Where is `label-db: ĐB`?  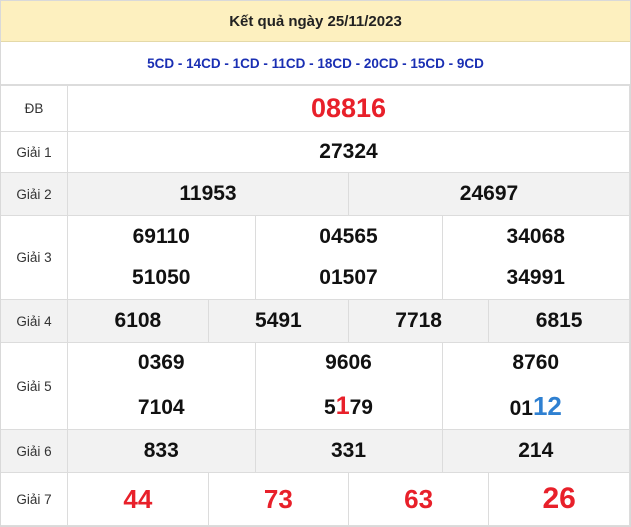 label-db: ĐB is located at coordinates (34, 108).